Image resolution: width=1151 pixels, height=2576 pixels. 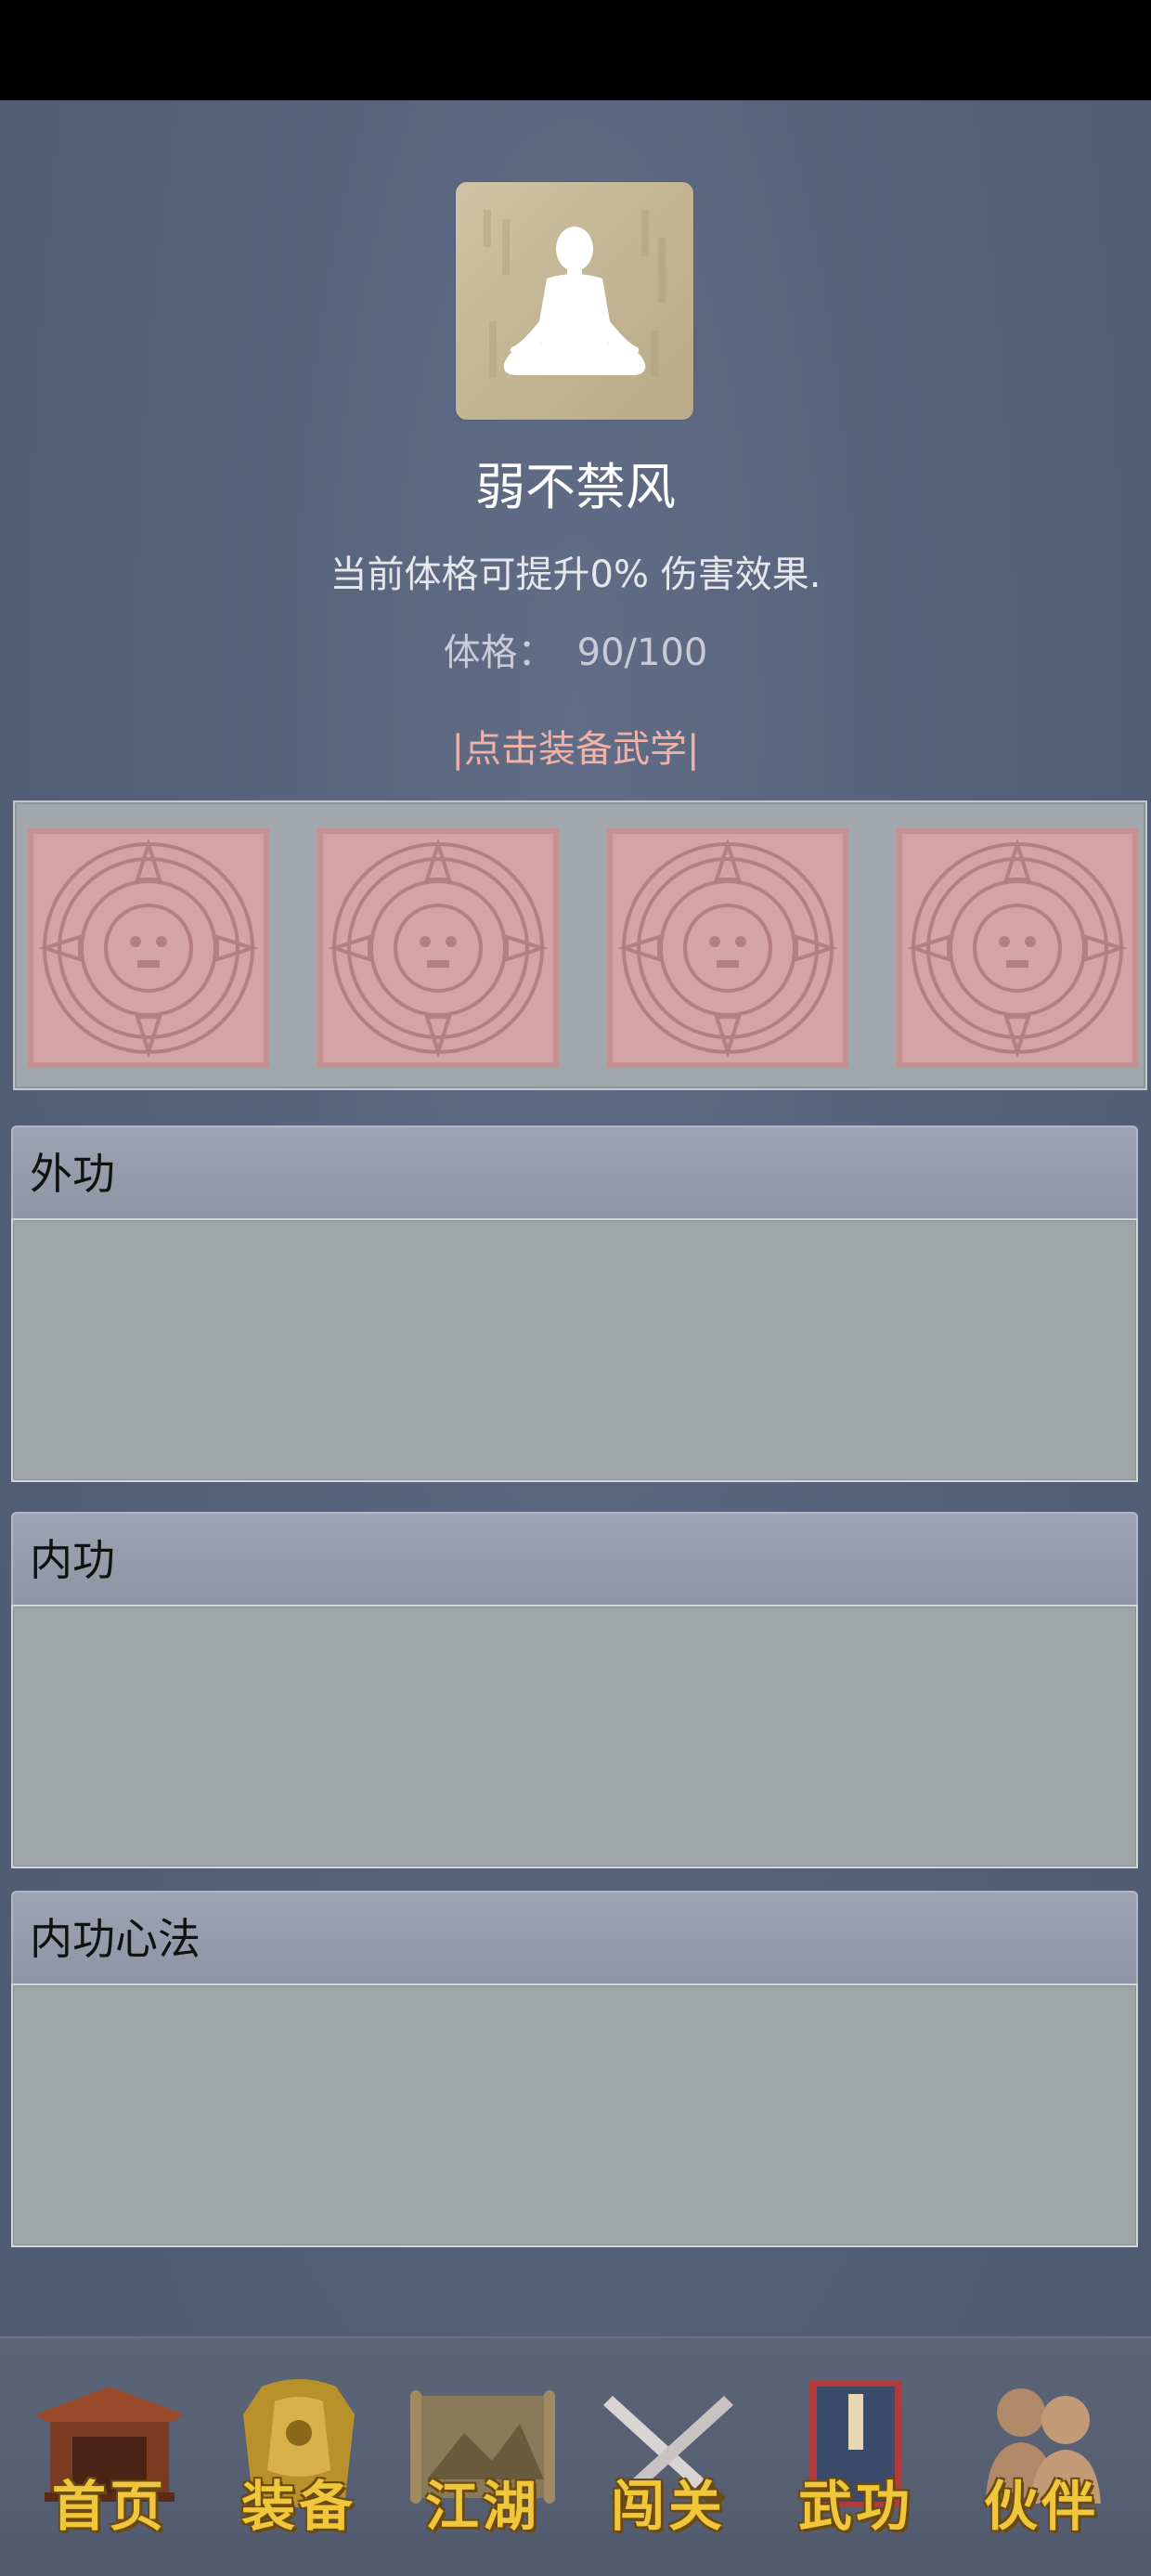 What do you see at coordinates (574, 1938) in the screenshot?
I see `section-header-internal-method: 内功心法` at bounding box center [574, 1938].